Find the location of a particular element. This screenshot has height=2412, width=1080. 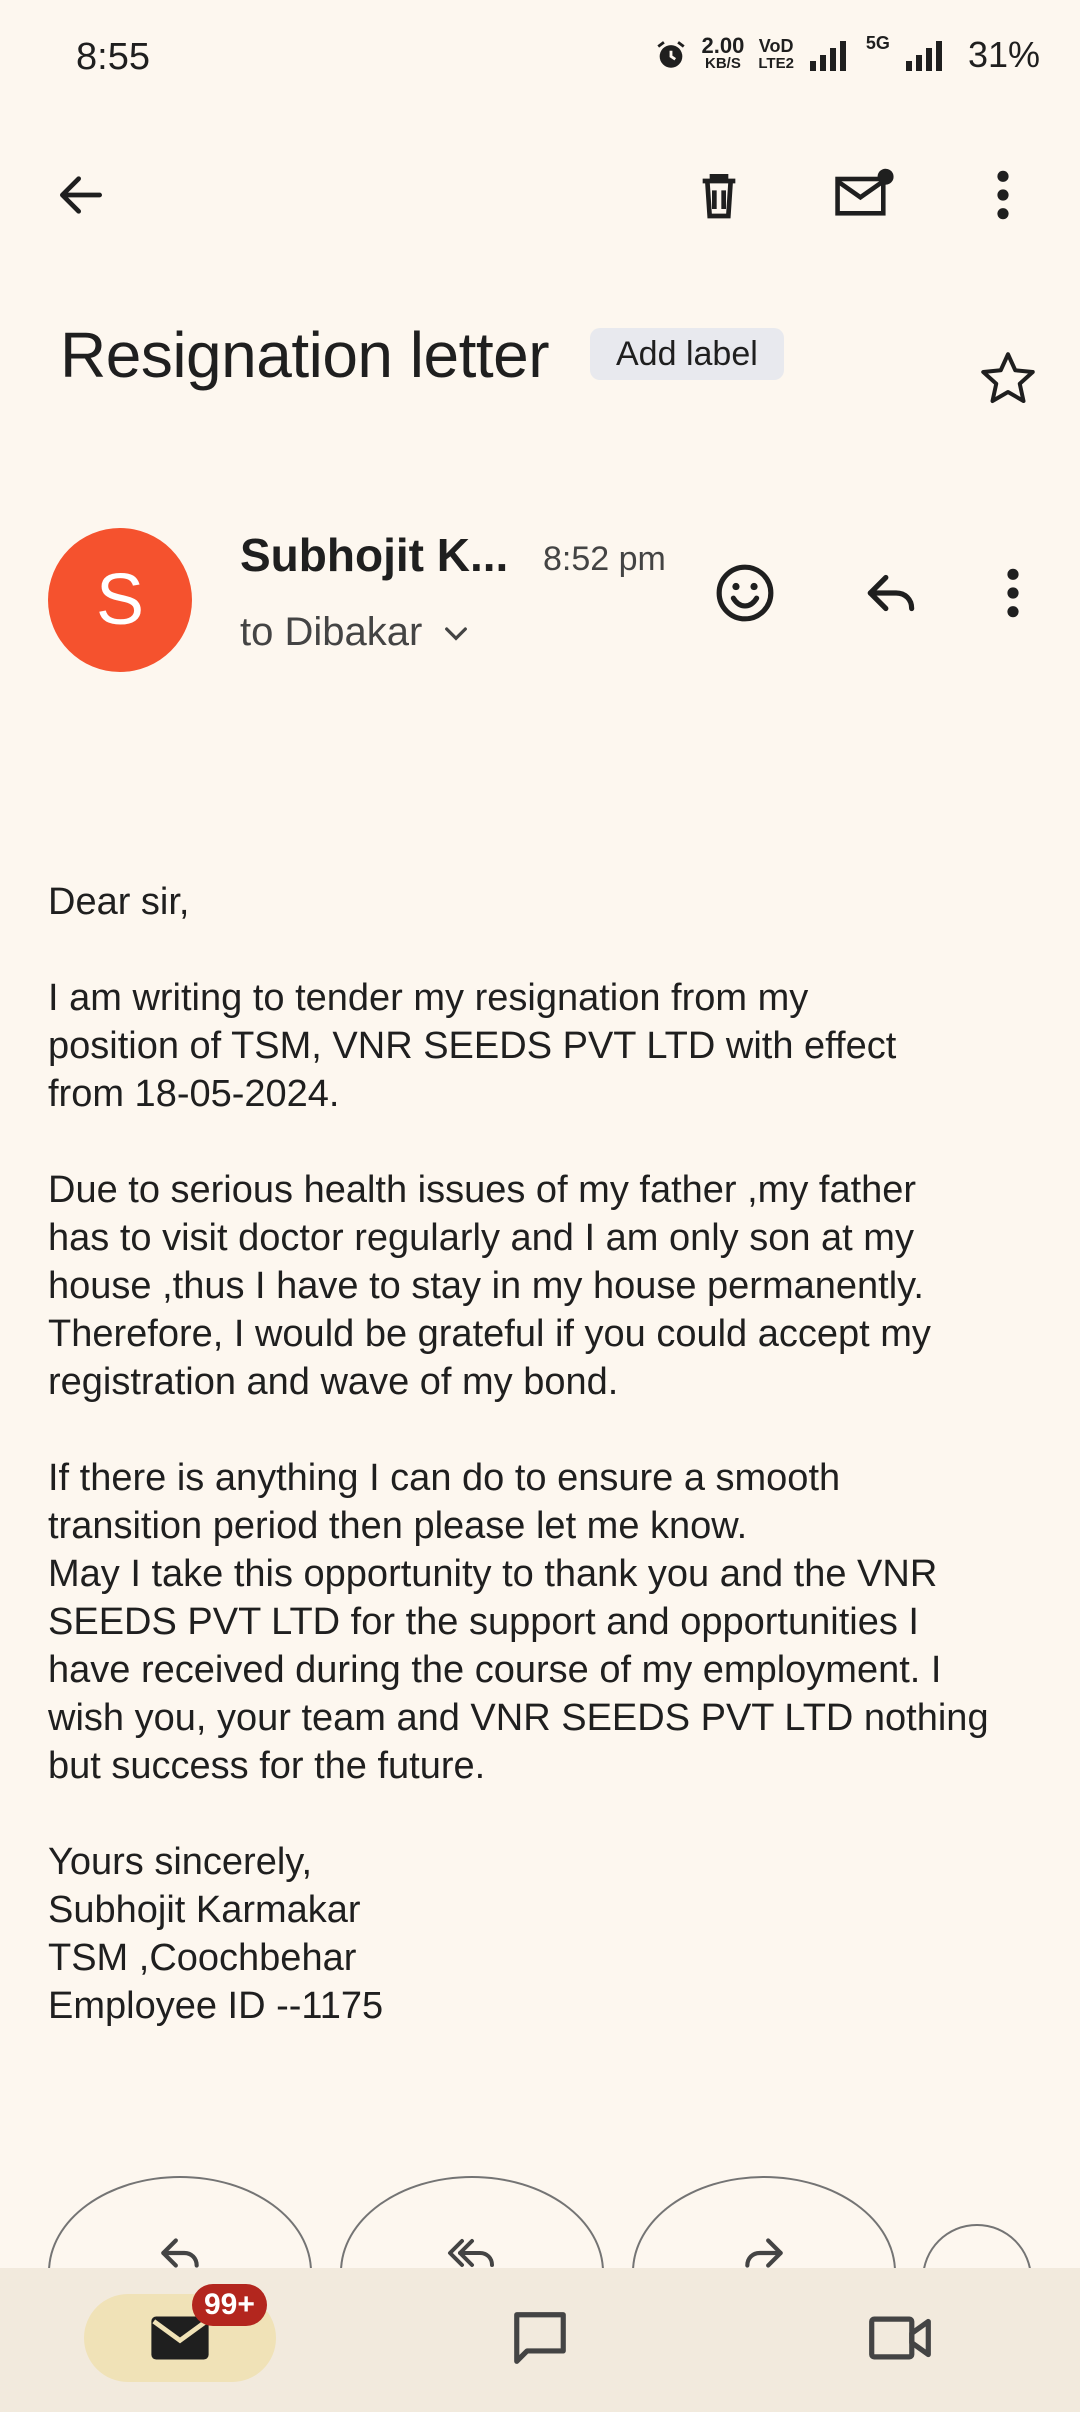

nav-meet is located at coordinates (900, 2338).